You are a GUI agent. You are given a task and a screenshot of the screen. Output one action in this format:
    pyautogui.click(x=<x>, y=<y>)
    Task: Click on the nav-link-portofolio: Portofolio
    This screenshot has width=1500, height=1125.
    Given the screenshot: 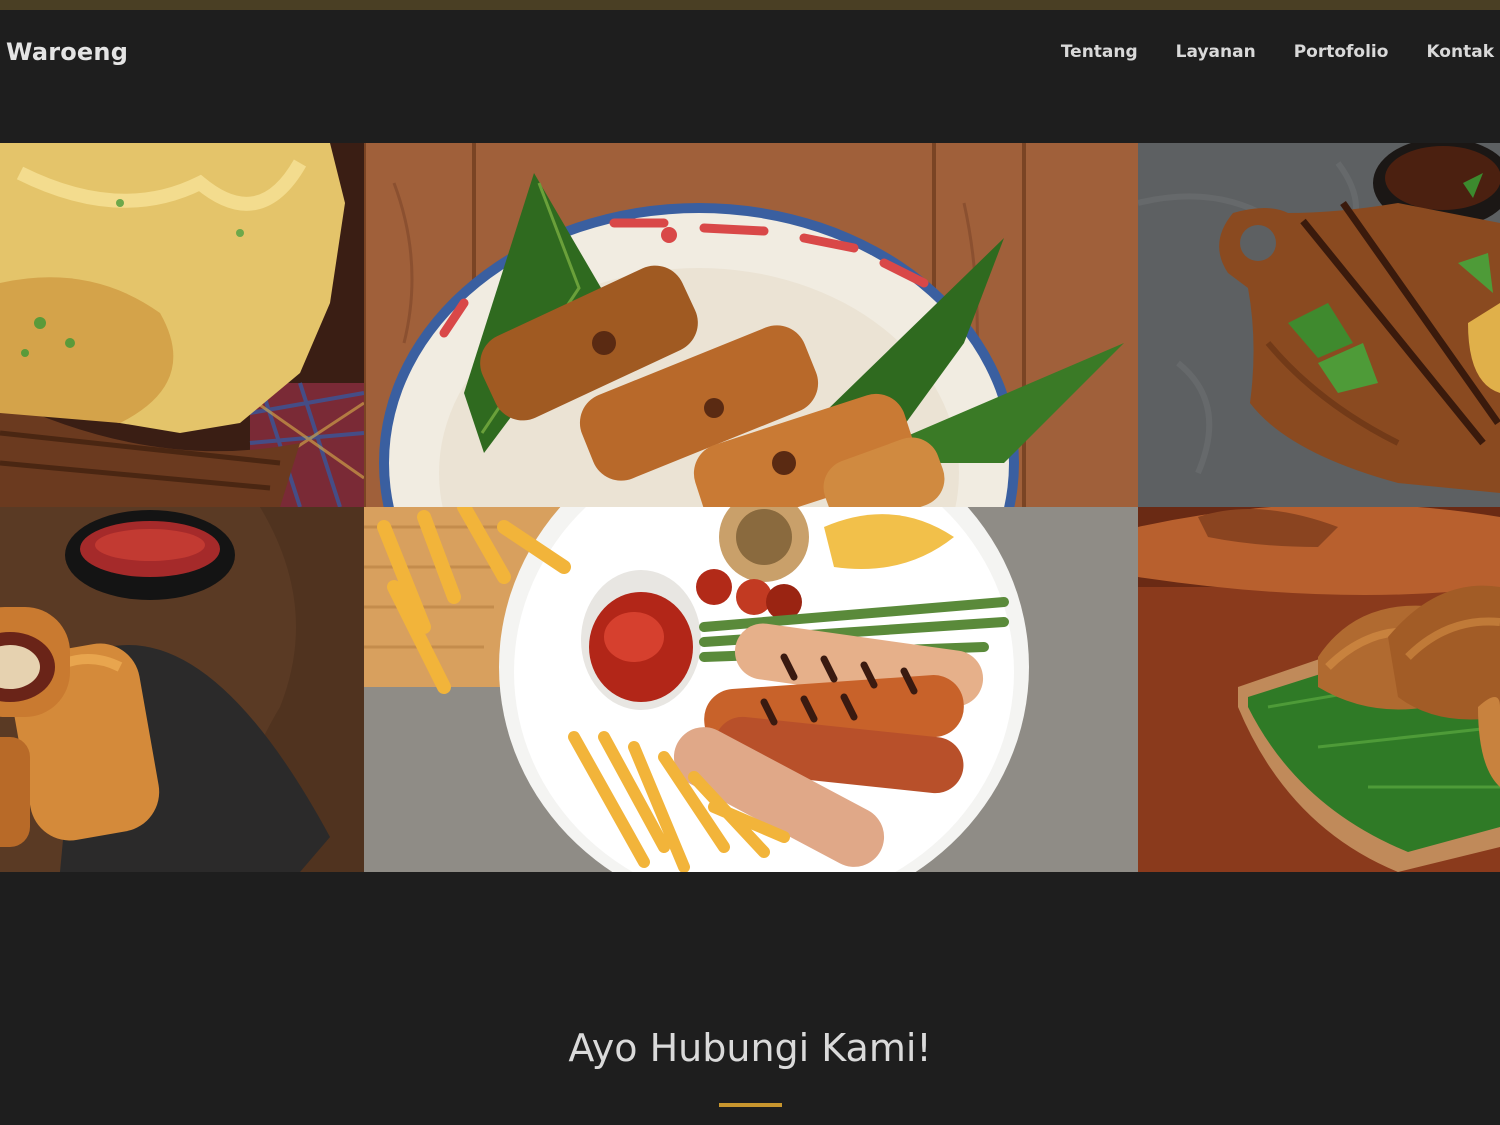 What is the action you would take?
    pyautogui.click(x=1341, y=52)
    